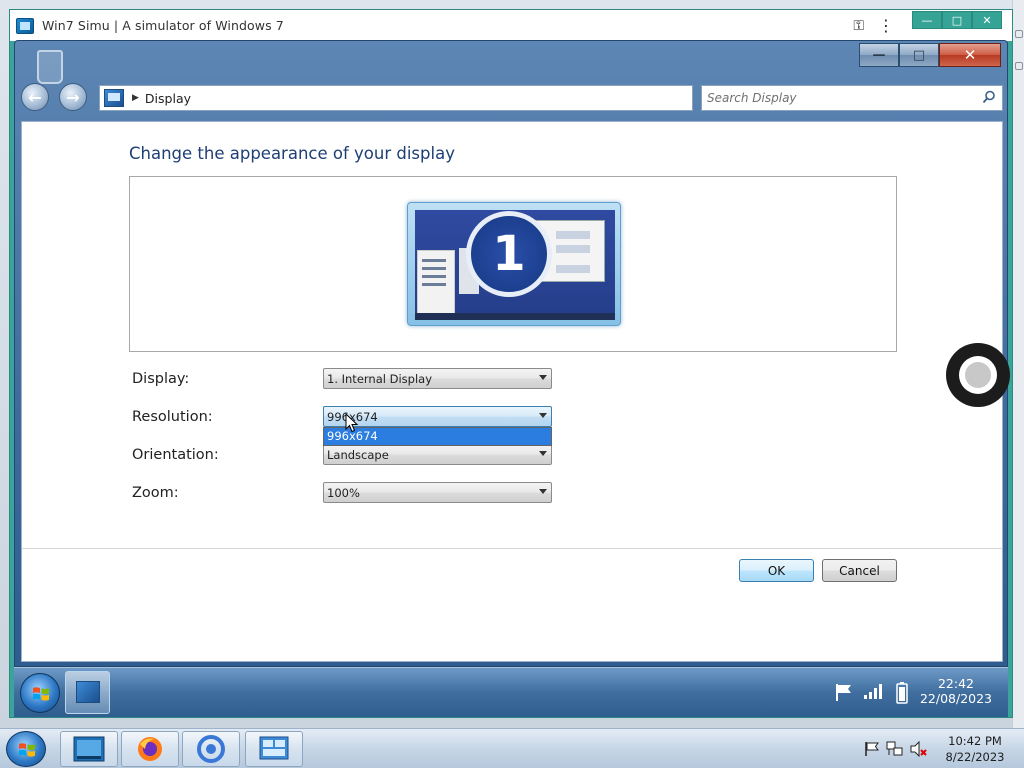 The height and width of the screenshot is (768, 1024). I want to click on host-task-firefox, so click(150, 749).